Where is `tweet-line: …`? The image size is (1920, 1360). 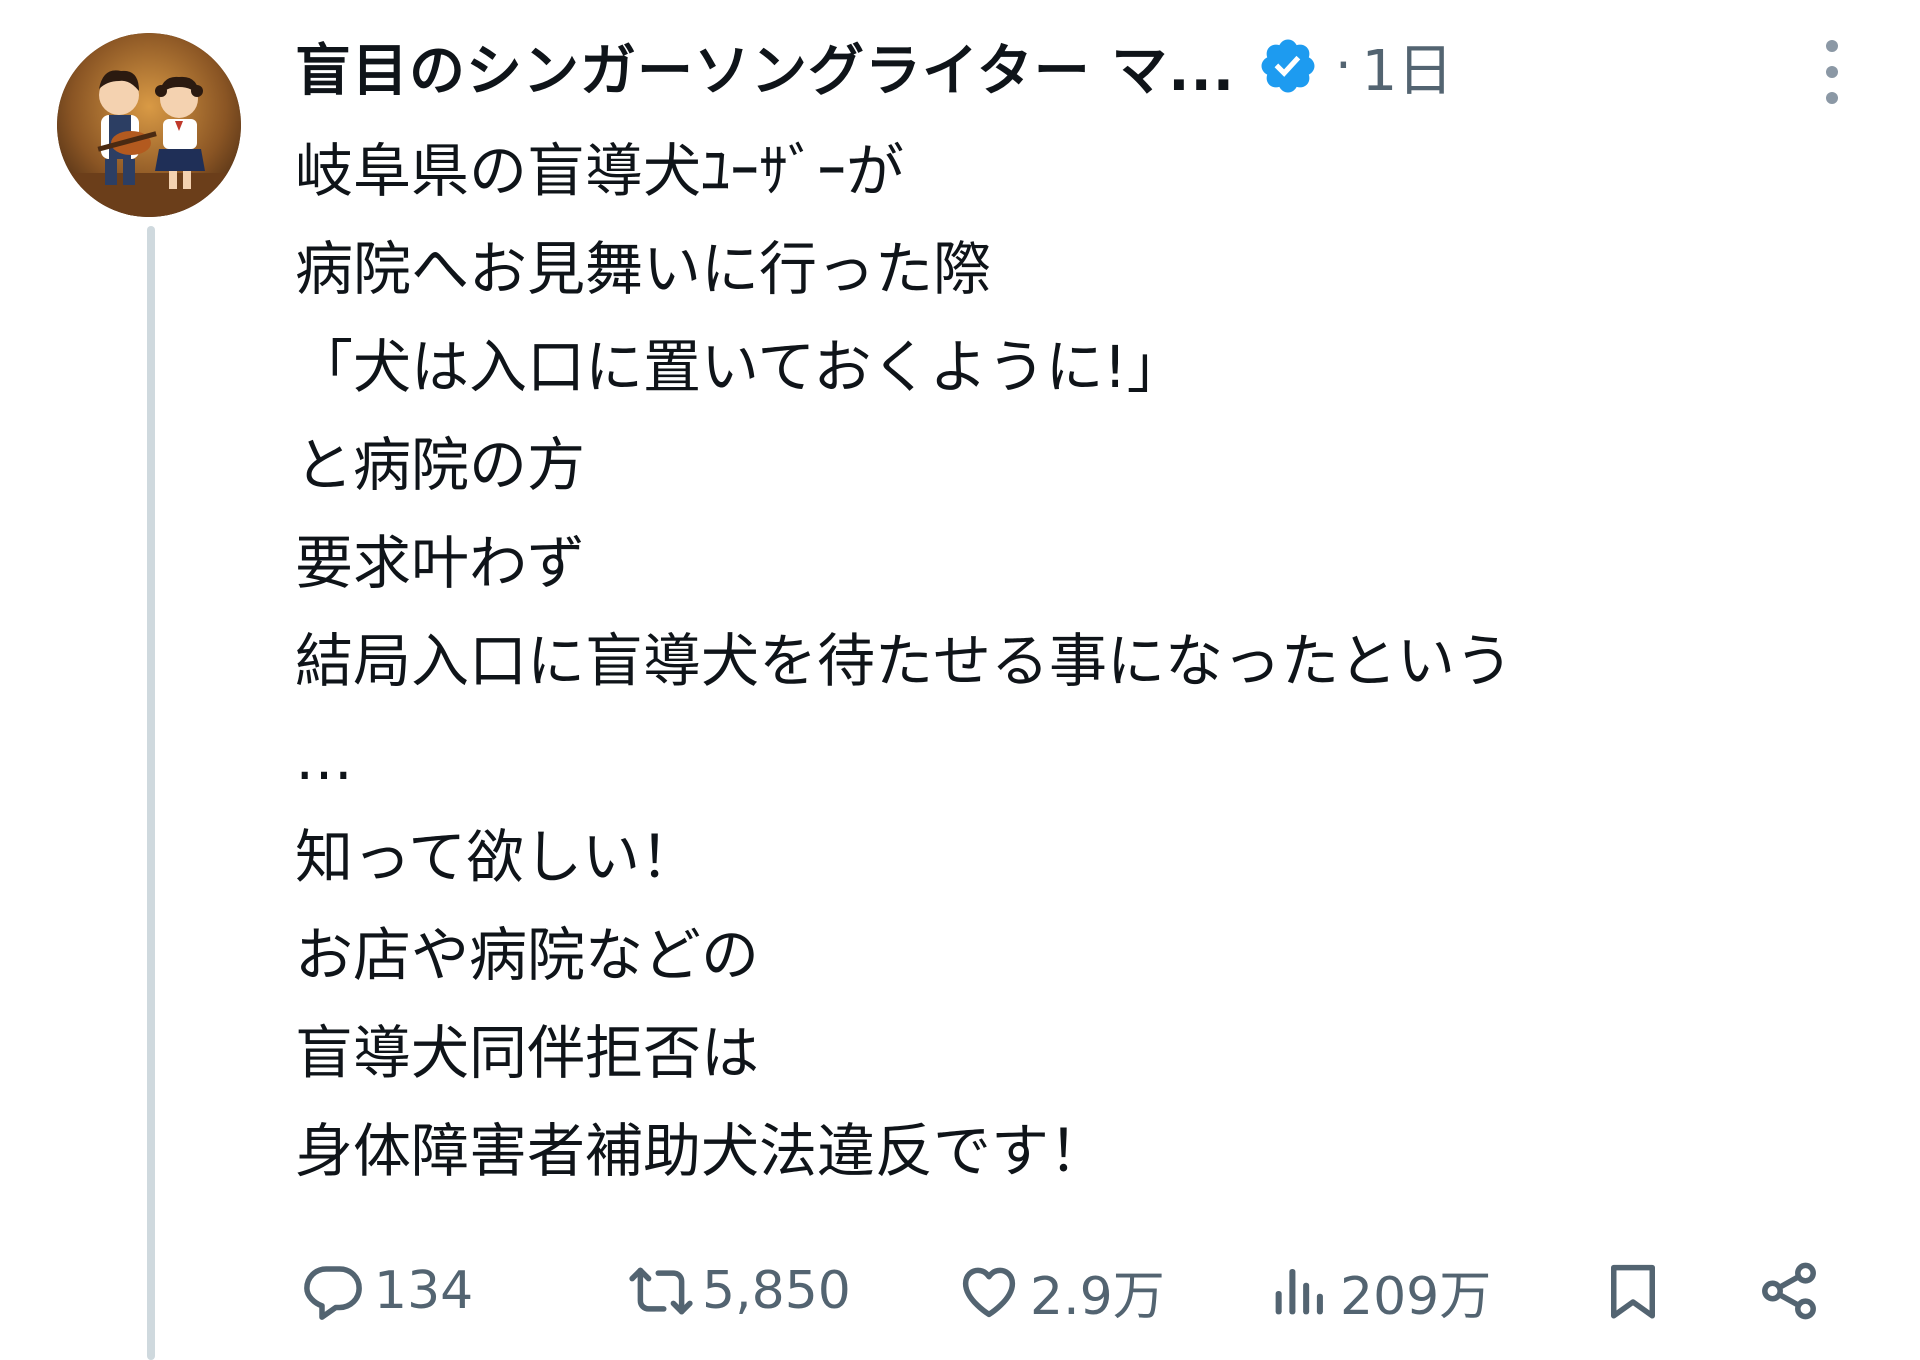
tweet-line: … is located at coordinates (324, 759).